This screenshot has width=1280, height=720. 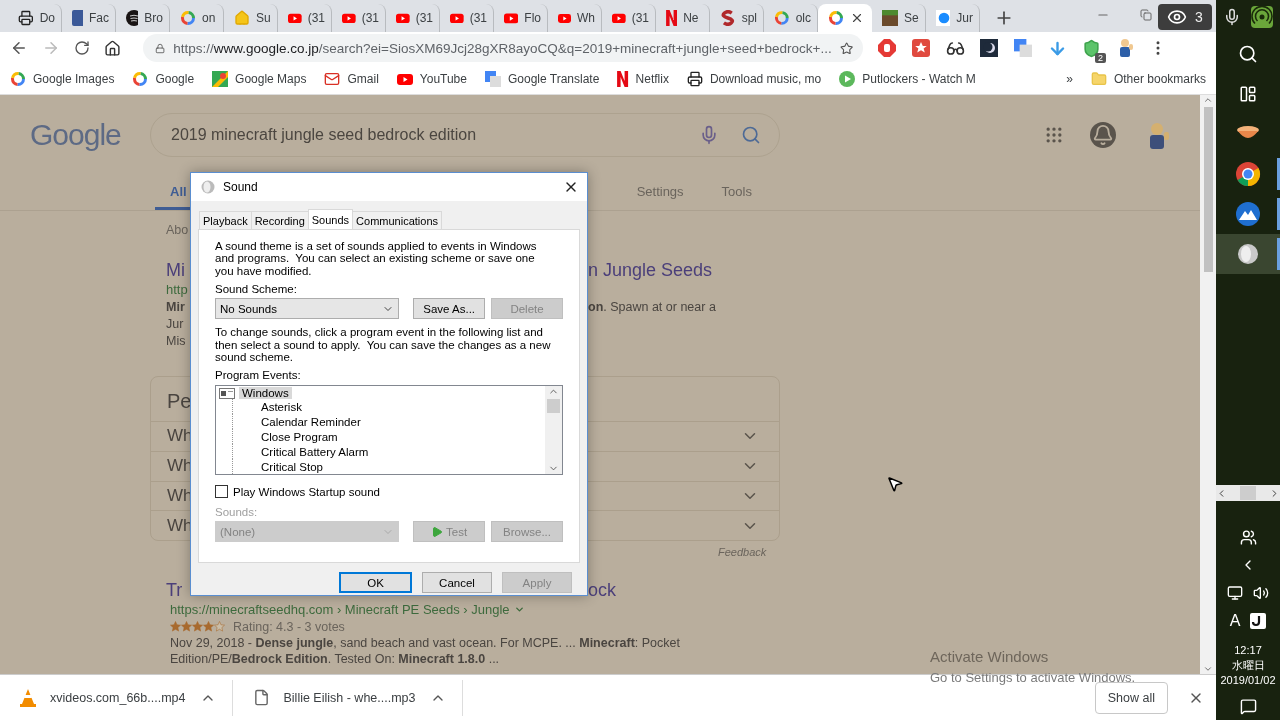 What do you see at coordinates (175, 323) in the screenshot?
I see `result-snippet: Jur` at bounding box center [175, 323].